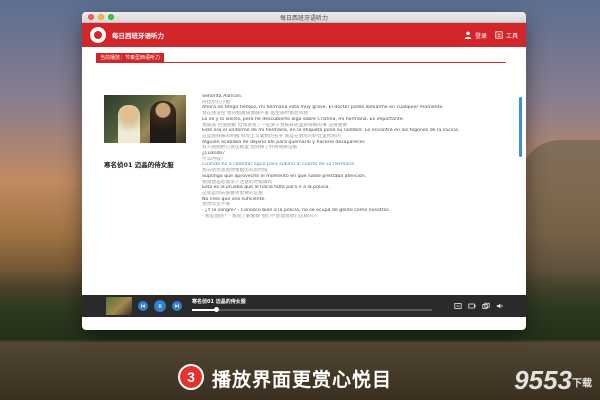 The image size is (600, 400). I want to click on episode-thumbnail, so click(145, 119).